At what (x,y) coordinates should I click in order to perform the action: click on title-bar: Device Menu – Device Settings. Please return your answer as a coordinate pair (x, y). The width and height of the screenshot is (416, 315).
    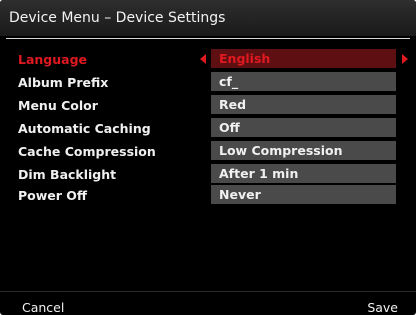
    Looking at the image, I should click on (208, 18).